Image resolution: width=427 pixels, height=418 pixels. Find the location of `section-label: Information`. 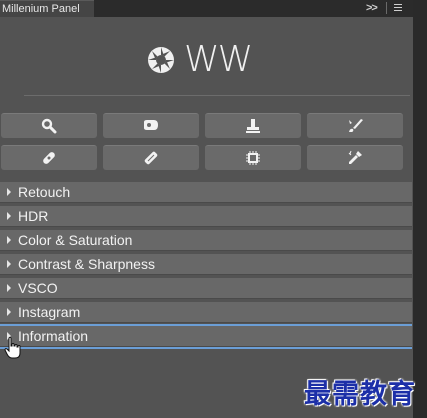

section-label: Information is located at coordinates (53, 336).